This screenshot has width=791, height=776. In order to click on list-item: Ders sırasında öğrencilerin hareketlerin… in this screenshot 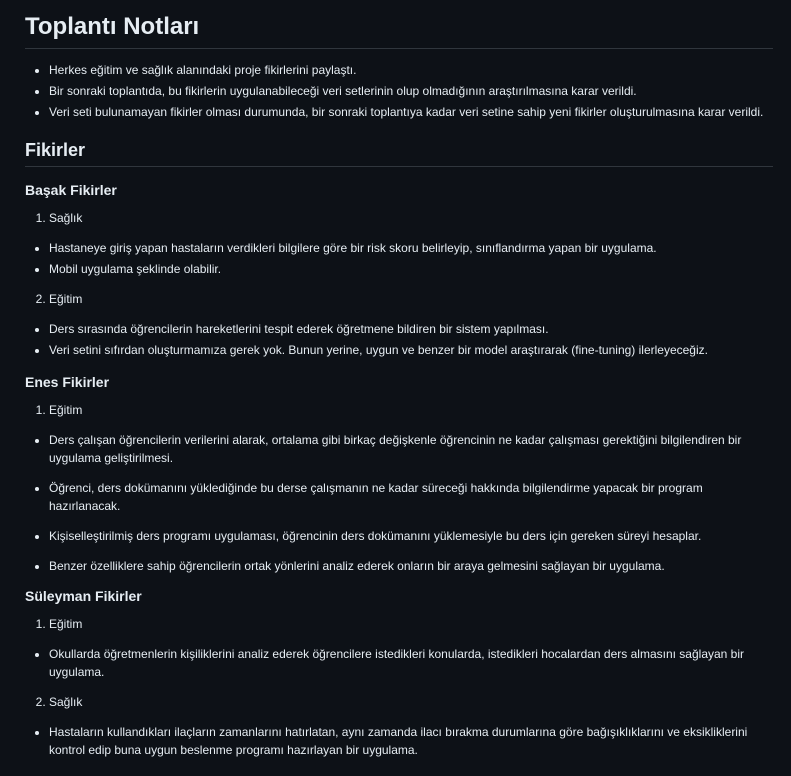, I will do `click(411, 329)`.